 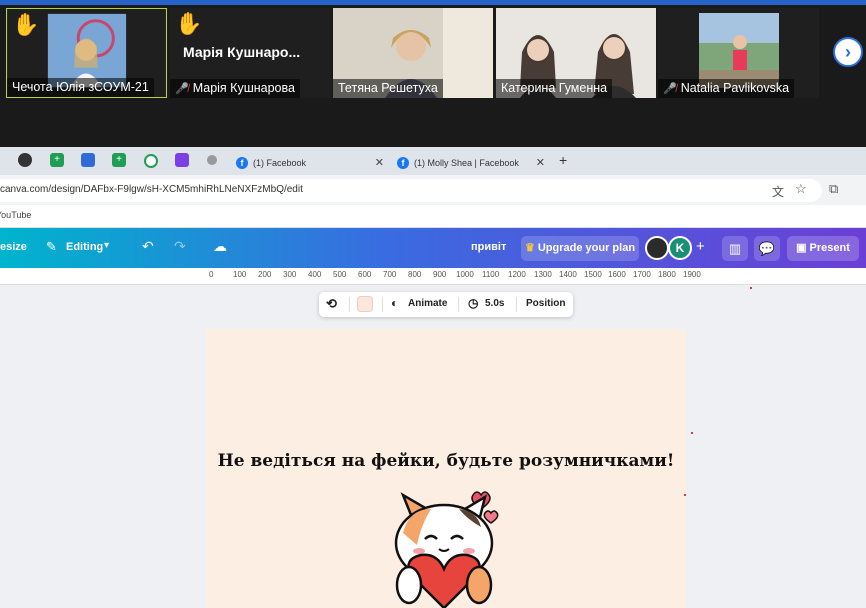 What do you see at coordinates (212, 160) in the screenshot?
I see `generic-tab-icon` at bounding box center [212, 160].